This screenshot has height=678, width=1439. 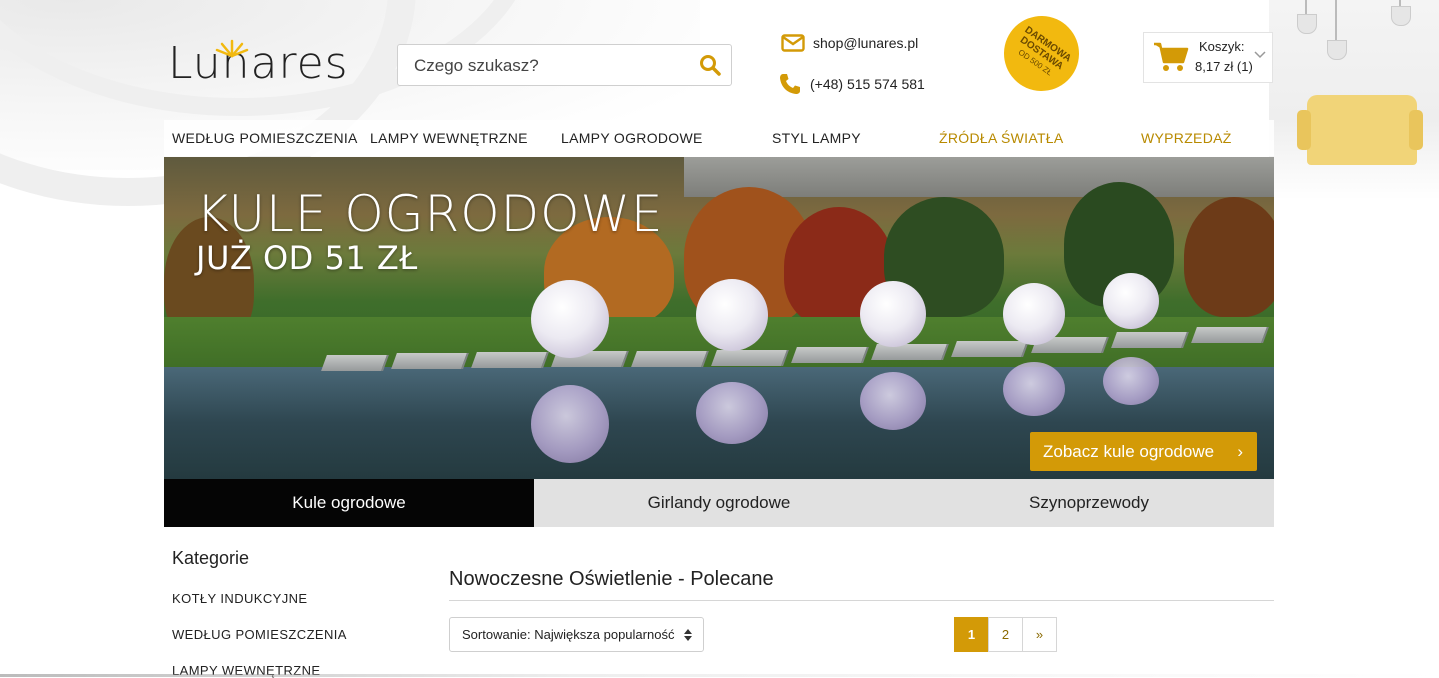 I want to click on sidebar-item-induction: KOTŁY INDUKCYJNE, so click(x=239, y=598).